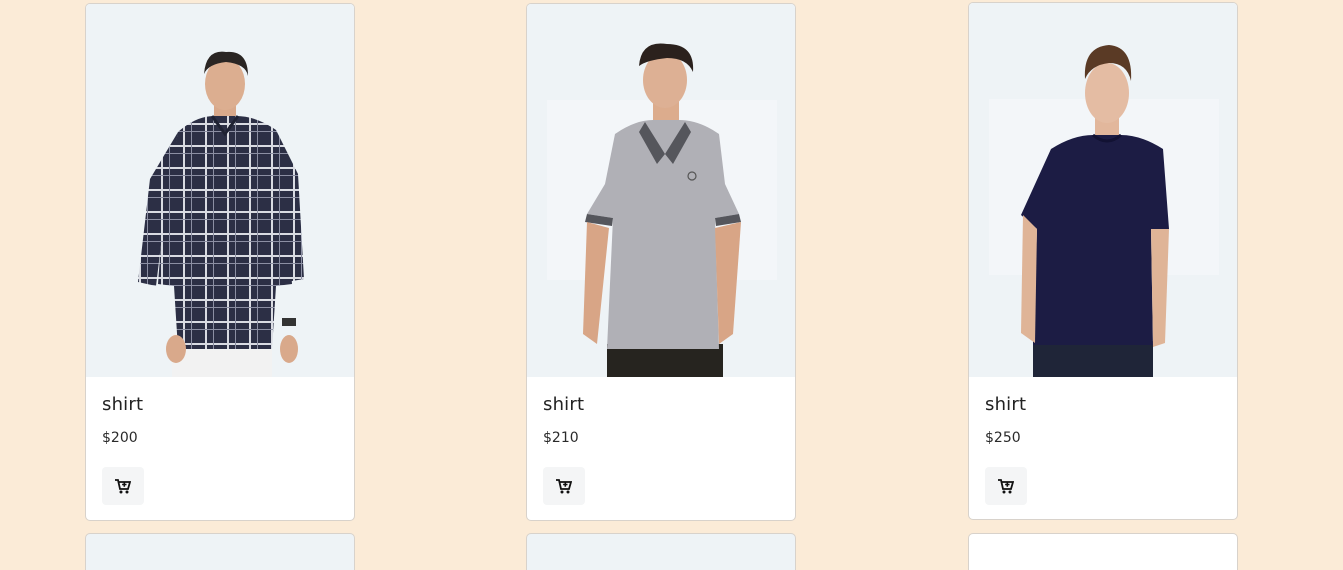 The image size is (1343, 570). What do you see at coordinates (1104, 211) in the screenshot?
I see `navy-tshirt-model-image` at bounding box center [1104, 211].